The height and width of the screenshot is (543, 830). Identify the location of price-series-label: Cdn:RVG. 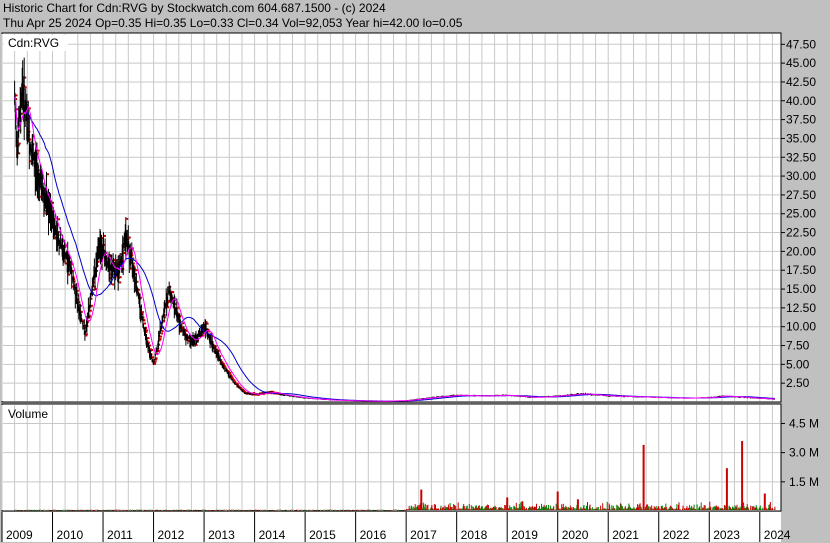
(33, 43).